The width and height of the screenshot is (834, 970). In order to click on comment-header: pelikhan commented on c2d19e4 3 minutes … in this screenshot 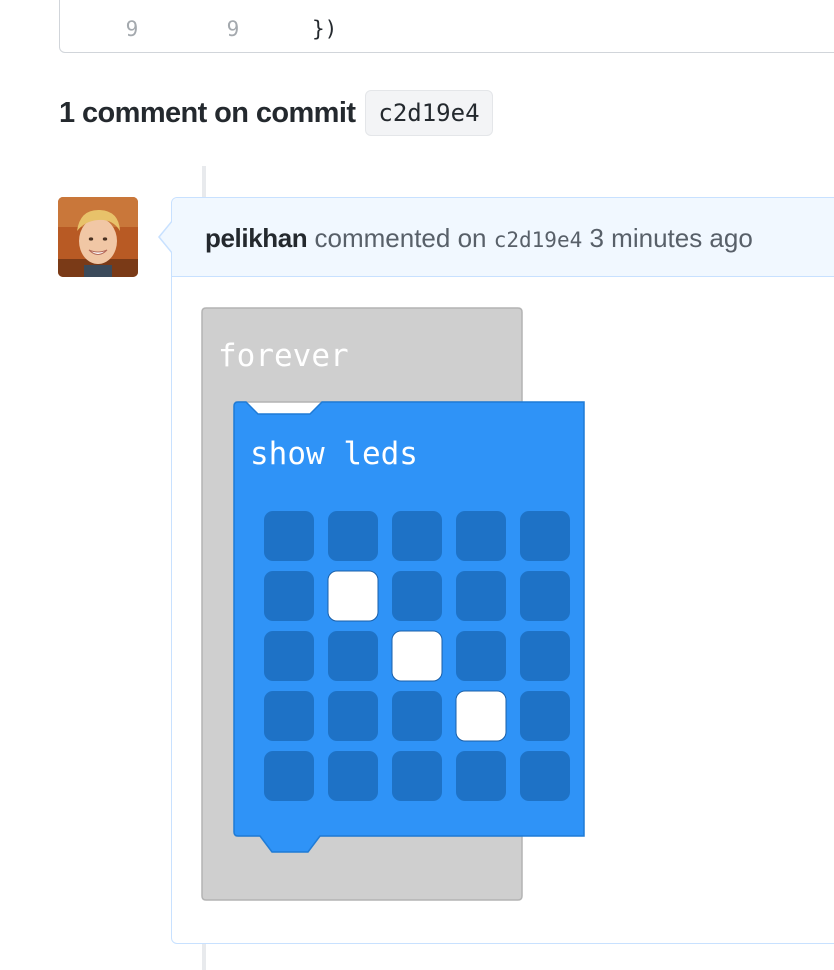, I will do `click(503, 237)`.